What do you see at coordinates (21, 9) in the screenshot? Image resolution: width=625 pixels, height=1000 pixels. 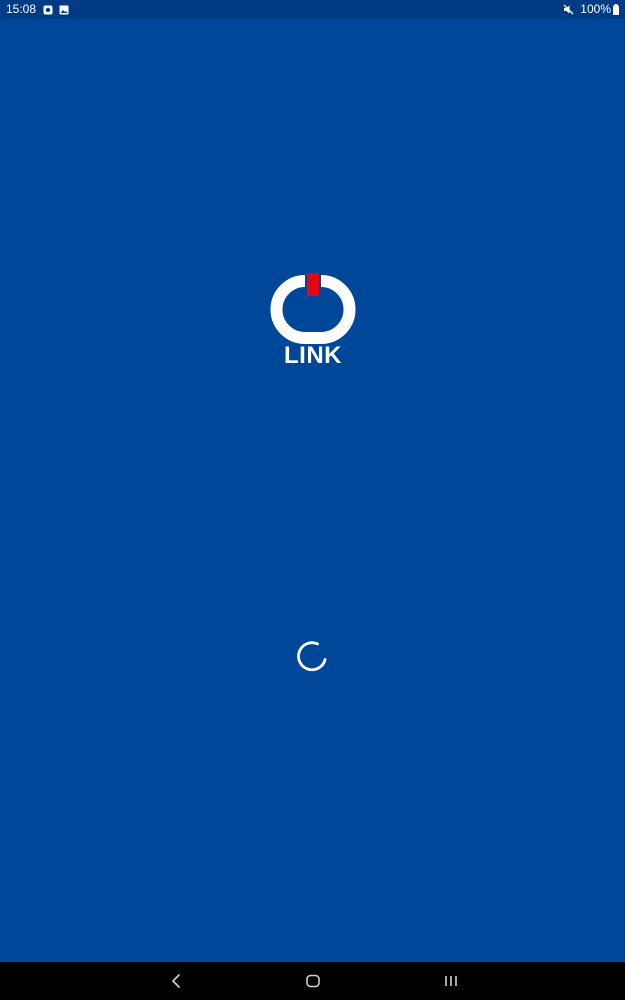 I see `status-time: 15:08` at bounding box center [21, 9].